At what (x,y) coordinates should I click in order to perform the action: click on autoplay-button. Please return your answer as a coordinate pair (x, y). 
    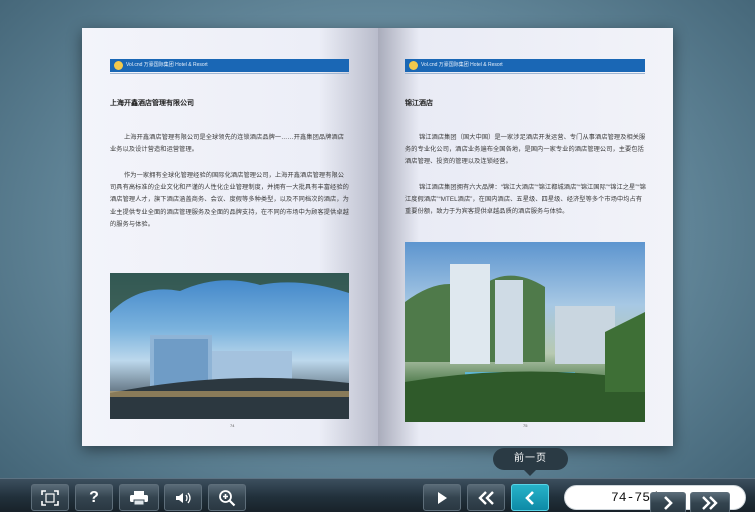
    Looking at the image, I should click on (442, 497).